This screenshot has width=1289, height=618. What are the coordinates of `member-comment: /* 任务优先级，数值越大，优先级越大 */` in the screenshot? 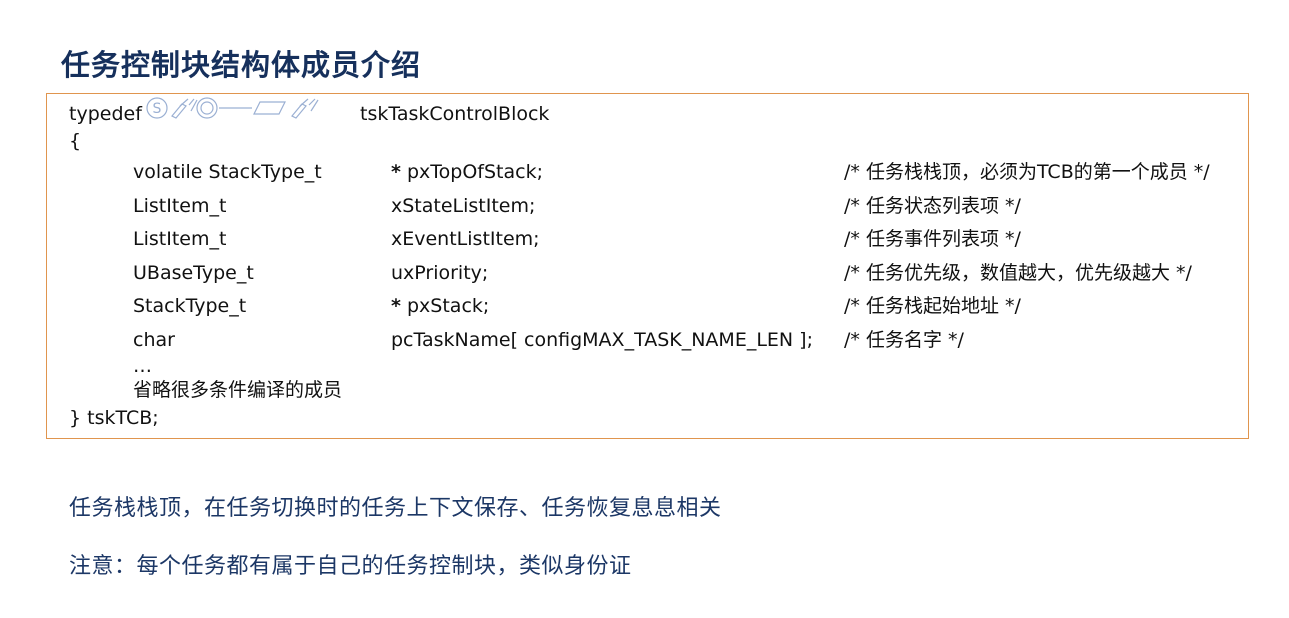 It's located at (1018, 273).